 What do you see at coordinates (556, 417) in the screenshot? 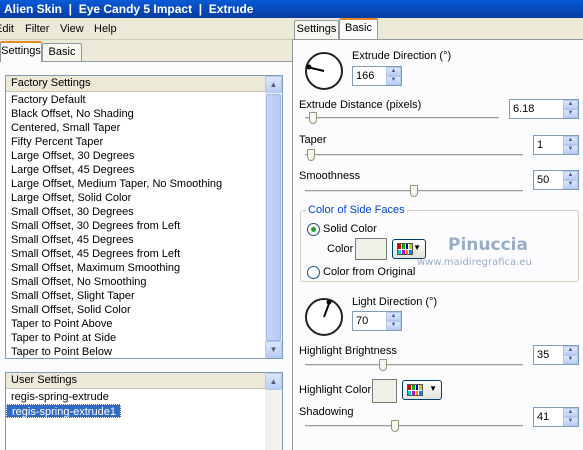
I see `shadowing-input: 41 ▲ ▼` at bounding box center [556, 417].